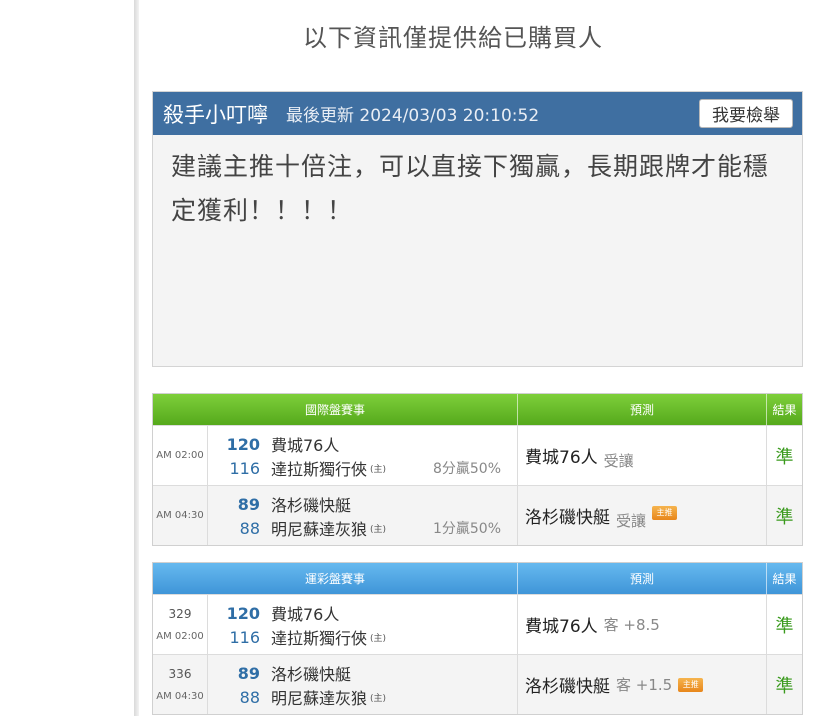 The height and width of the screenshot is (716, 828). What do you see at coordinates (453, 38) in the screenshot?
I see `purchaser-notice: 以下資訊僅提供給已購買人` at bounding box center [453, 38].